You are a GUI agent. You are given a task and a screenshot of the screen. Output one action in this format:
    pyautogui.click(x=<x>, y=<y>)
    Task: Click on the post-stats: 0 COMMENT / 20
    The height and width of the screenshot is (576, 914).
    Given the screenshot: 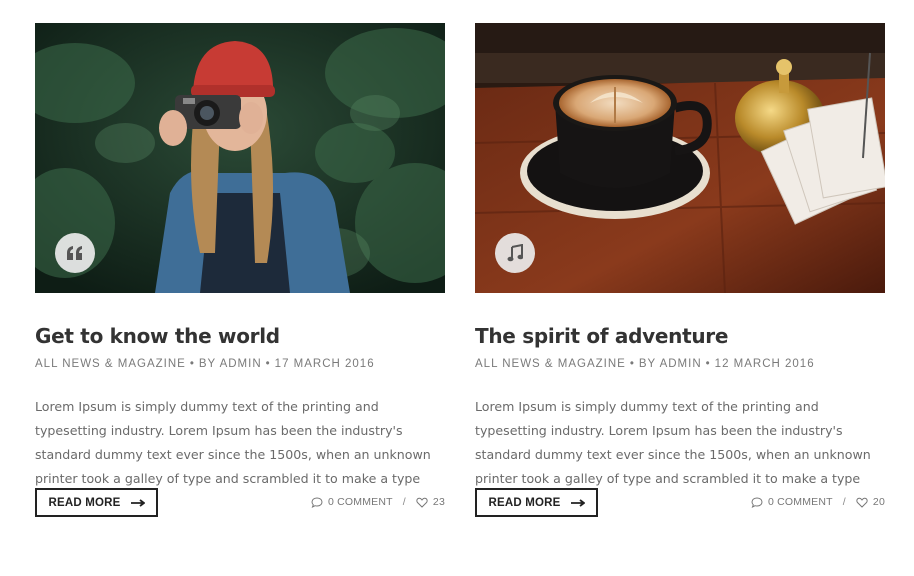 What is the action you would take?
    pyautogui.click(x=818, y=502)
    